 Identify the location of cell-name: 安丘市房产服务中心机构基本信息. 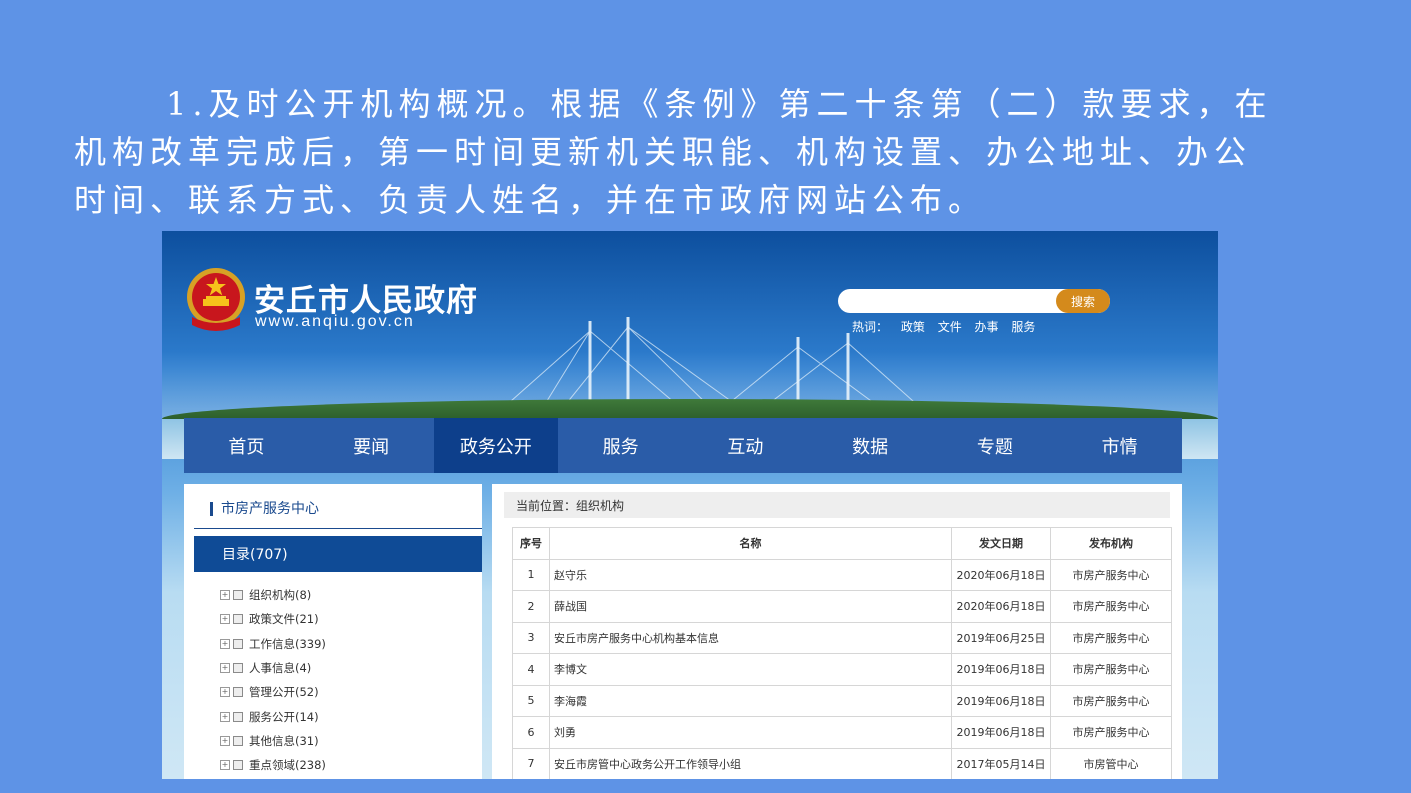
(750, 637).